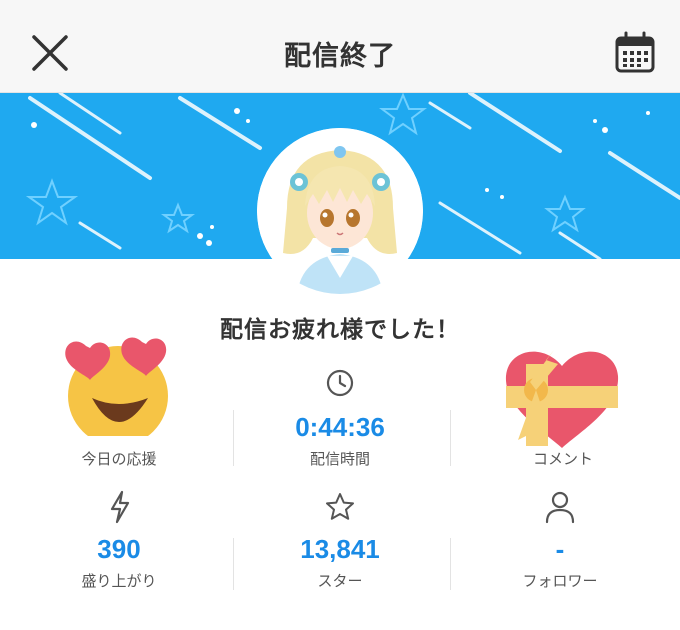 Image resolution: width=680 pixels, height=630 pixels. Describe the element at coordinates (116, 386) in the screenshot. I see `heart-eyes-emoji-icon` at that location.